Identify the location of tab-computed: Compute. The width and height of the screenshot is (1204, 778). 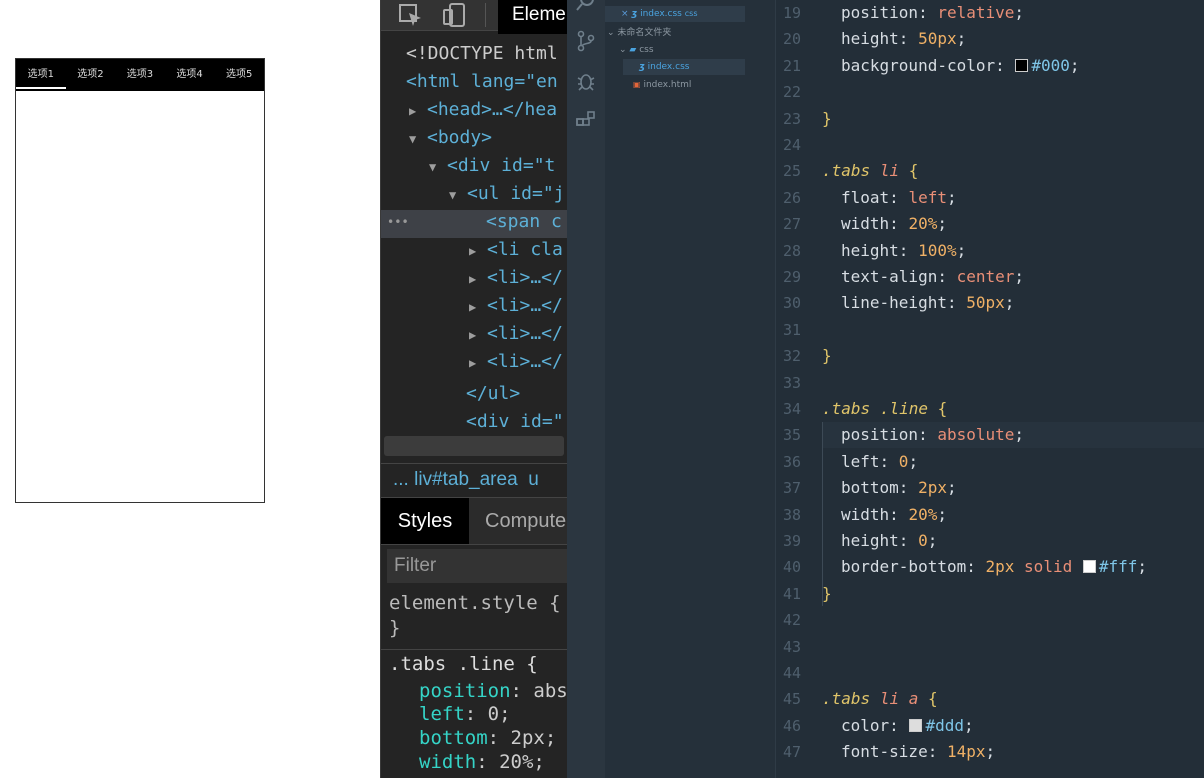
(525, 521).